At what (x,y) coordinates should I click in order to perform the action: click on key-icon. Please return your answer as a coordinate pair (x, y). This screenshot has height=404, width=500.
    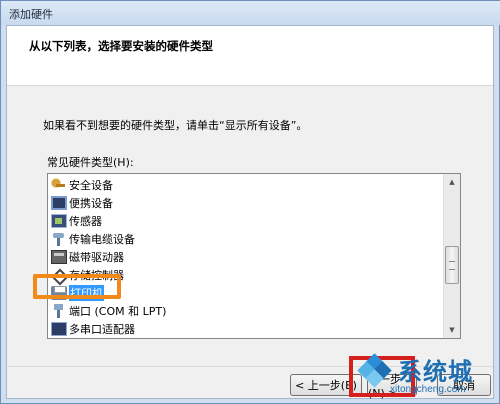
    Looking at the image, I should click on (59, 185).